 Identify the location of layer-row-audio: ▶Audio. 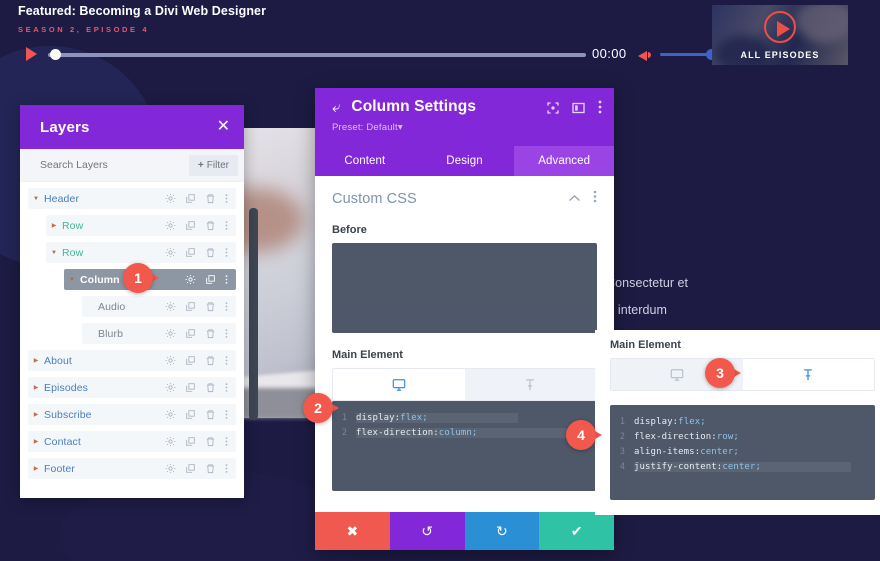
(159, 306).